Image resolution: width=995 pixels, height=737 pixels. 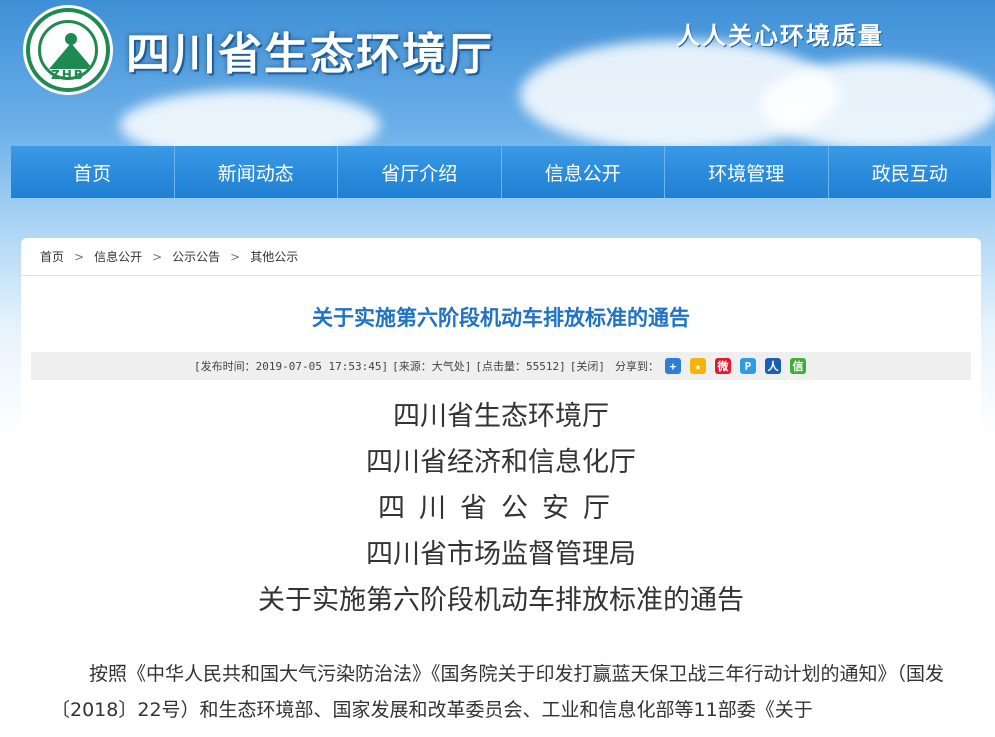 What do you see at coordinates (501, 554) in the screenshot?
I see `issuer-line: 四川省市场监督管理局` at bounding box center [501, 554].